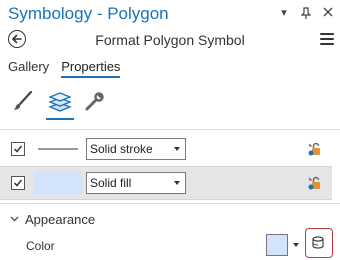  I want to click on options-dropdown-icon: ▾, so click(284, 14).